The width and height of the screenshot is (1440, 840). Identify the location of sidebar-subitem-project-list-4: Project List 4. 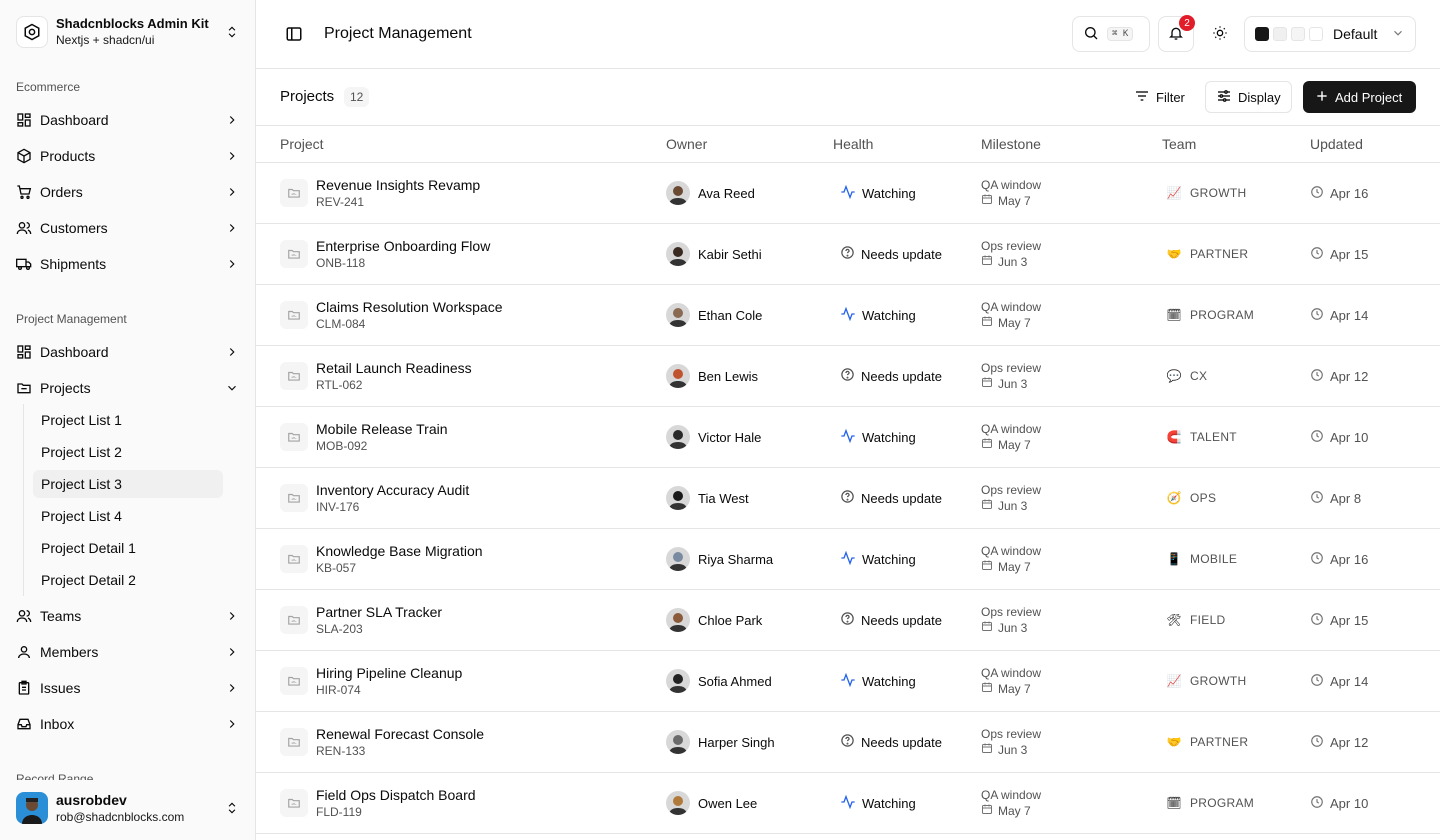
(128, 516).